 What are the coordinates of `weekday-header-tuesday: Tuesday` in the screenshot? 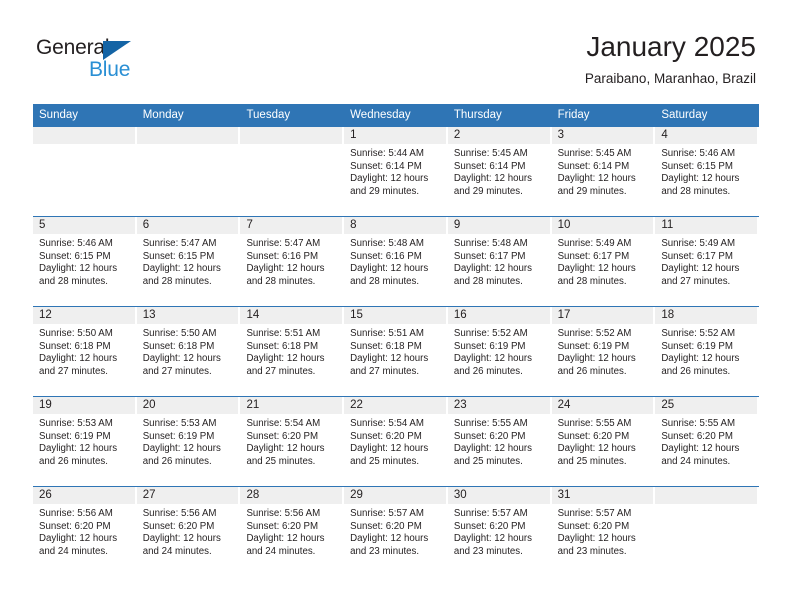 It's located at (268, 115).